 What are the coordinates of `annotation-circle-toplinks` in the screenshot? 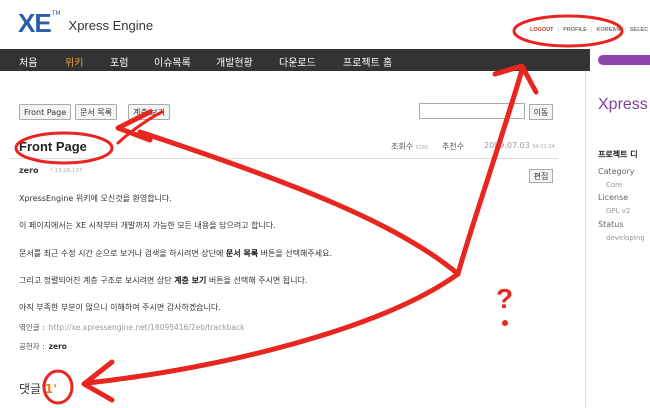 It's located at (568, 31).